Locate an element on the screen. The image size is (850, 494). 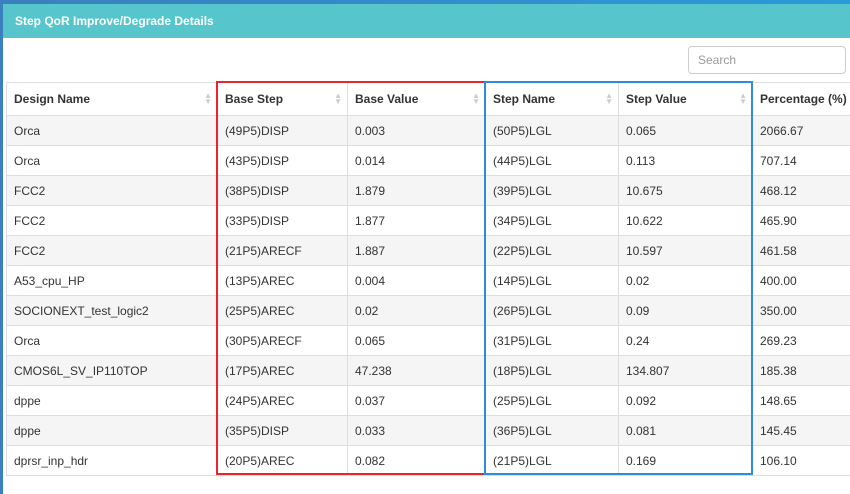
table-cell: 1.879 is located at coordinates (417, 191).